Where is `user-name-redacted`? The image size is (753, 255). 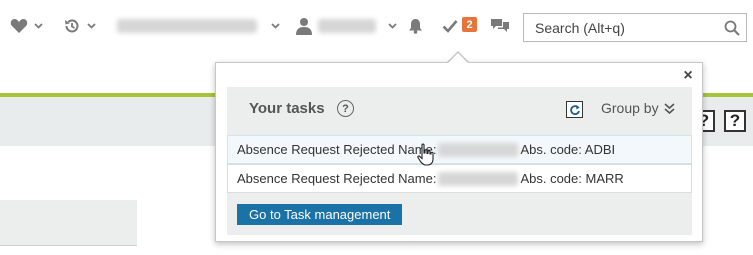
user-name-redacted is located at coordinates (347, 26).